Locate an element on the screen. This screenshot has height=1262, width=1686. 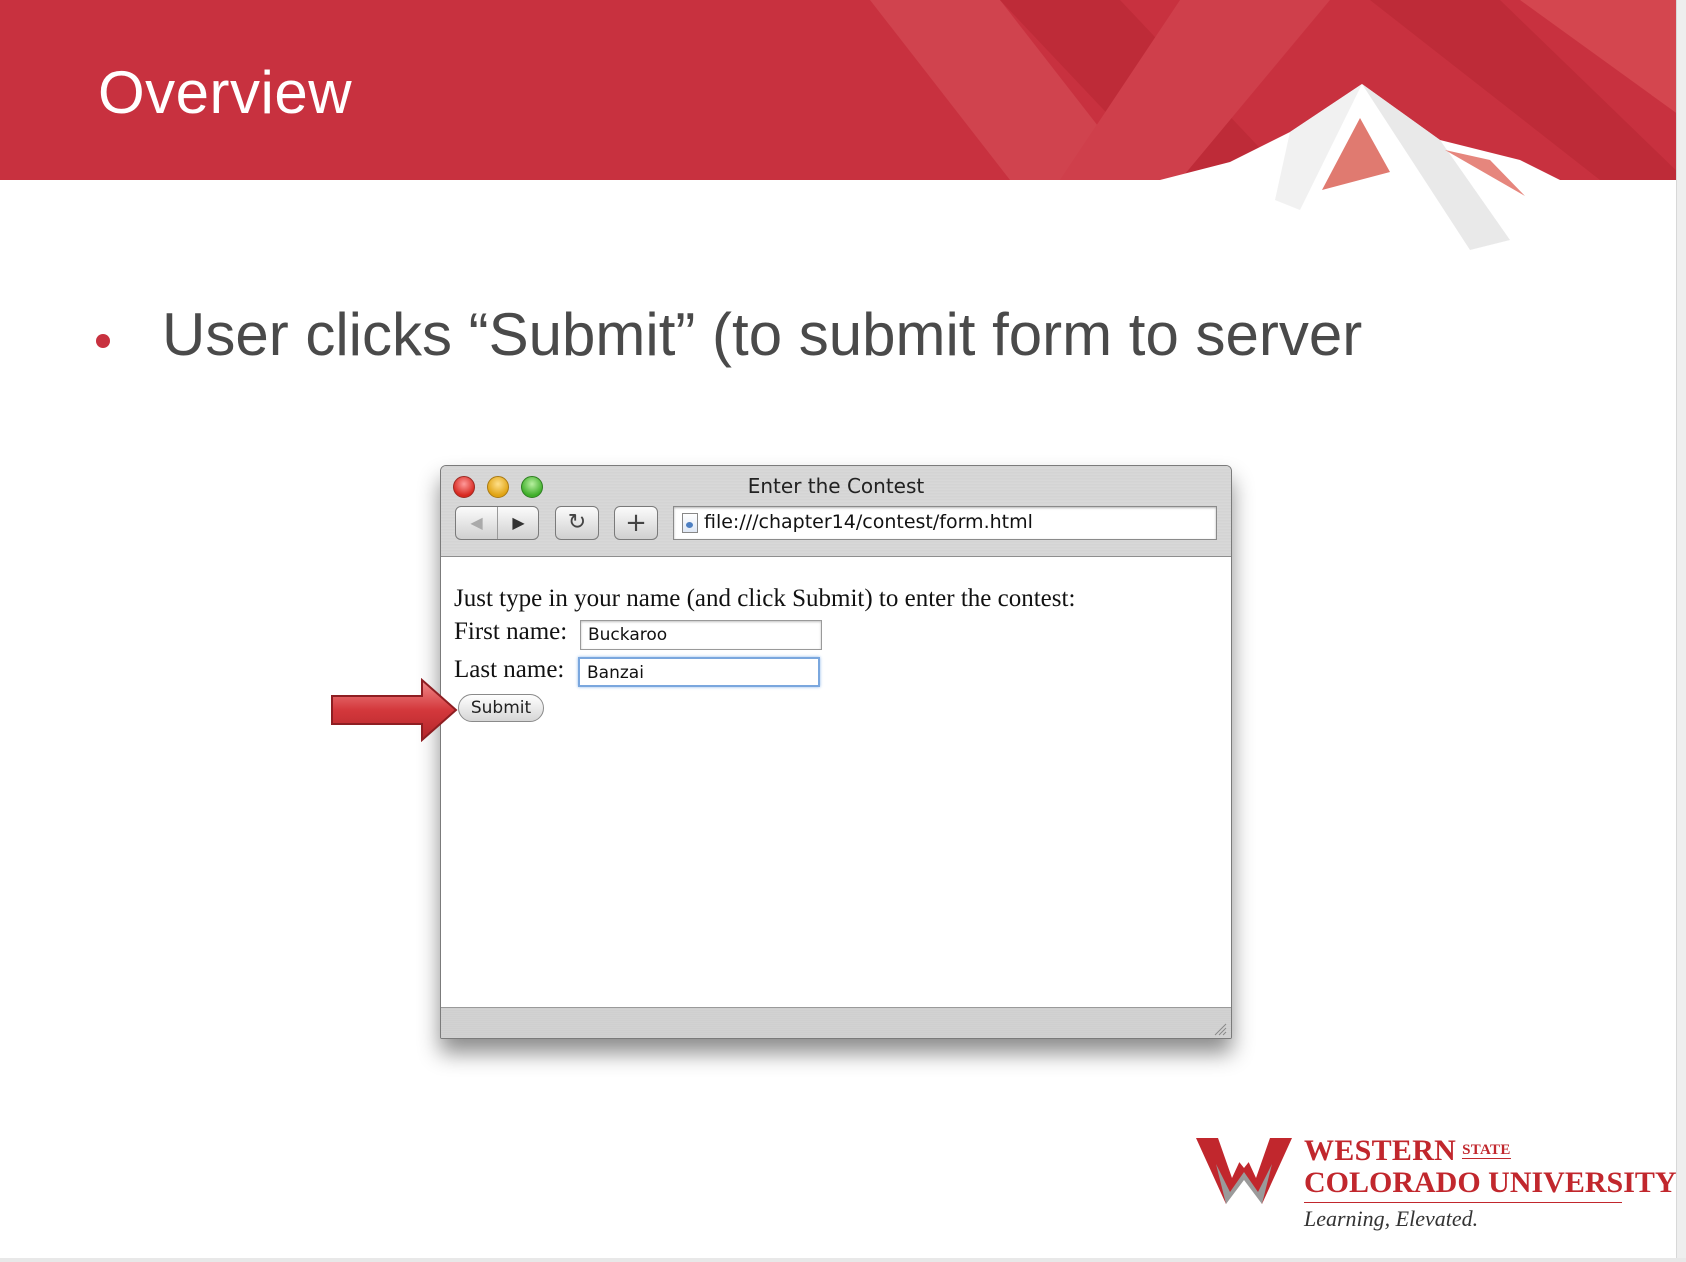
logo-tagline: Learning, Elevated. is located at coordinates (1391, 1218).